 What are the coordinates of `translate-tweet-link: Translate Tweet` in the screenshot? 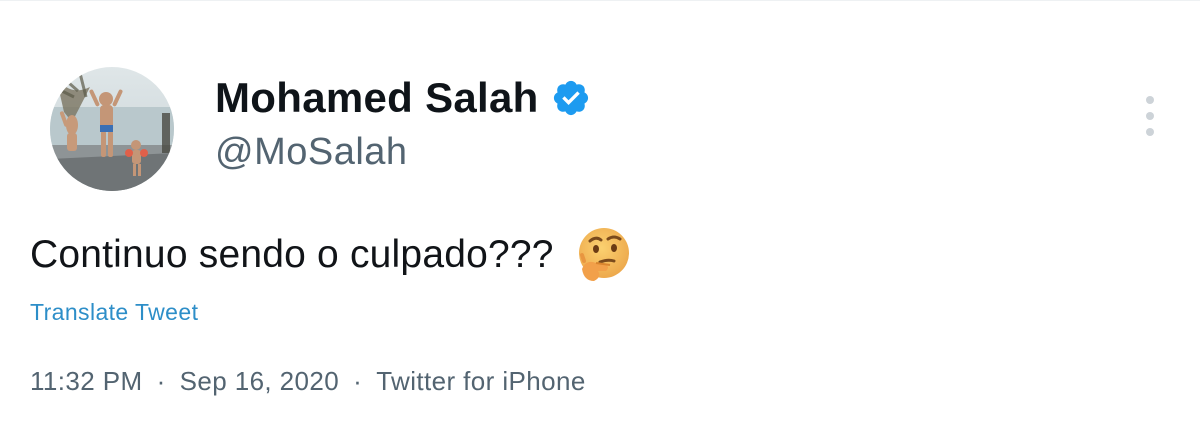 It's located at (114, 312).